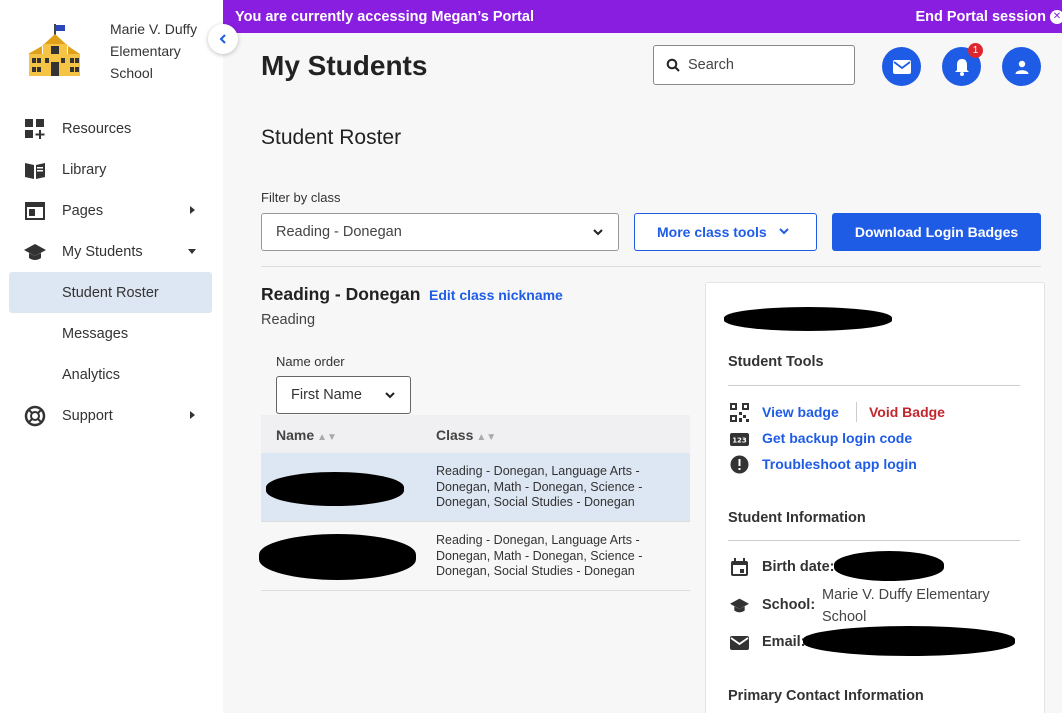 Image resolution: width=1062 pixels, height=713 pixels. I want to click on user-icon, so click(1021, 67).